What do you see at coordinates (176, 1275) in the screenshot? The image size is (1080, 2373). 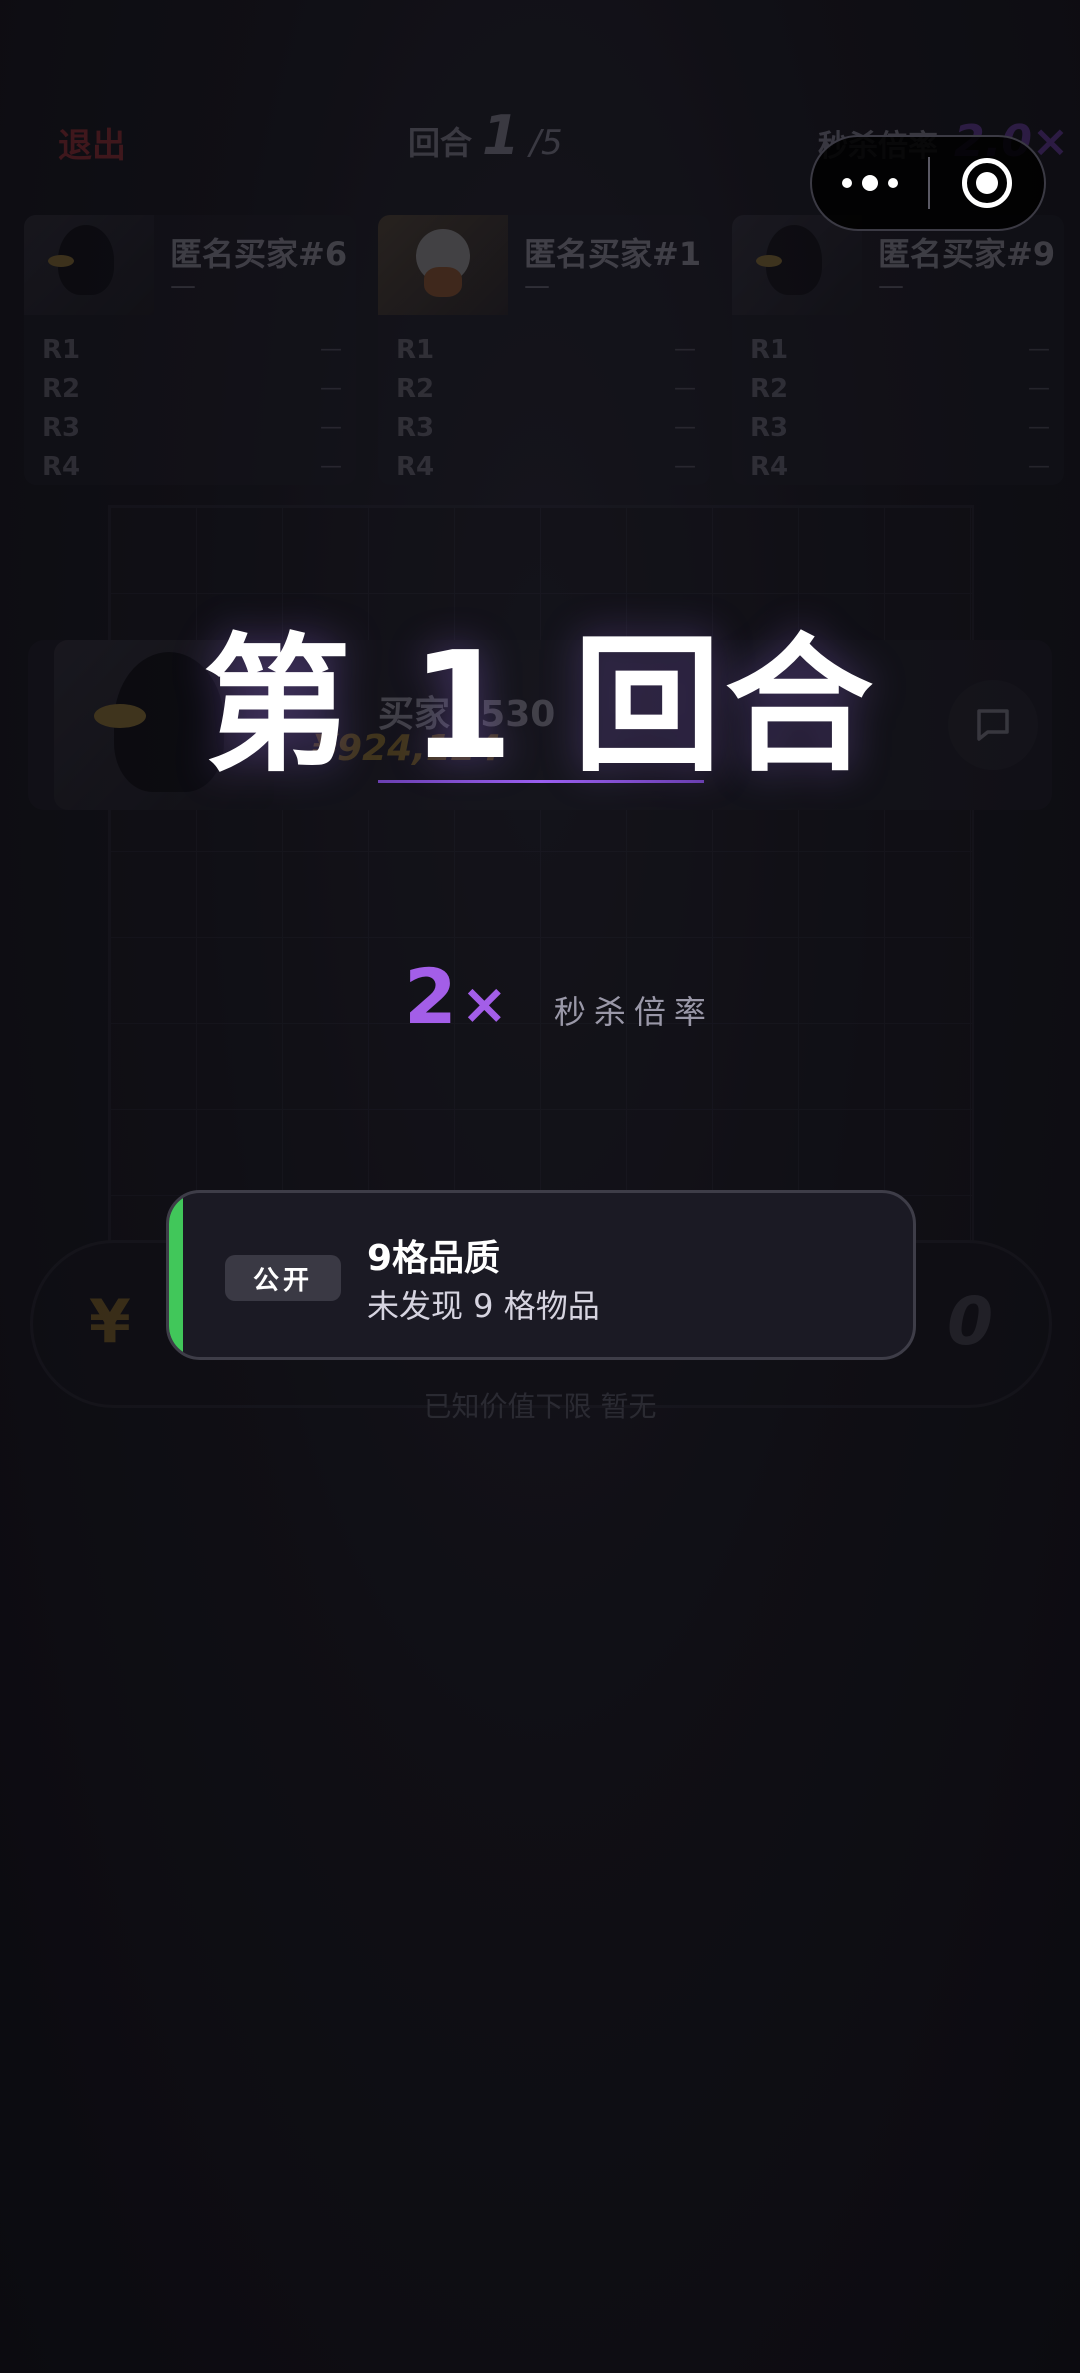 I see `notice-accent-bar` at bounding box center [176, 1275].